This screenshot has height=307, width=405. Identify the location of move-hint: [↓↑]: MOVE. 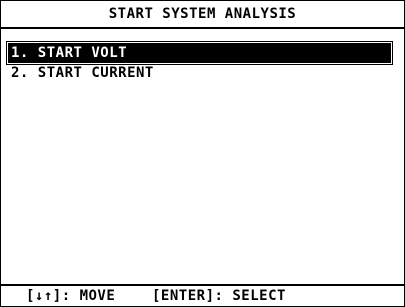
(71, 296).